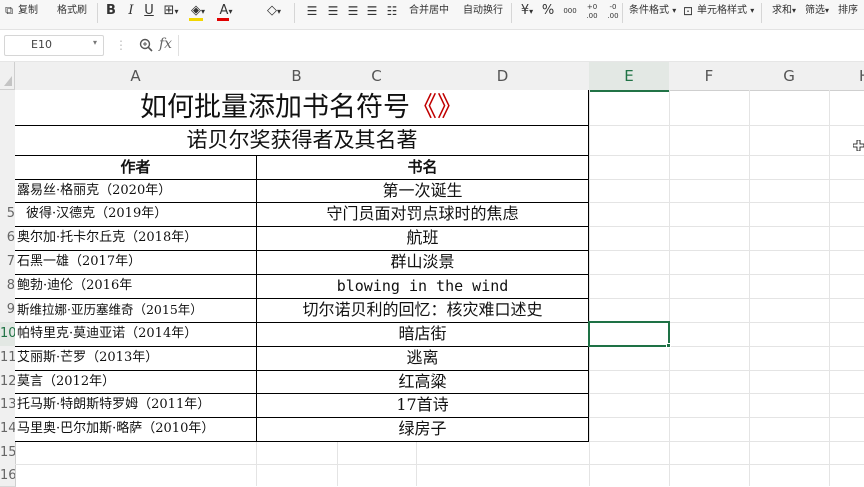 This screenshot has width=864, height=487. Describe the element at coordinates (275, 107) in the screenshot. I see `title-text: 如何批量添加书名符号` at that location.